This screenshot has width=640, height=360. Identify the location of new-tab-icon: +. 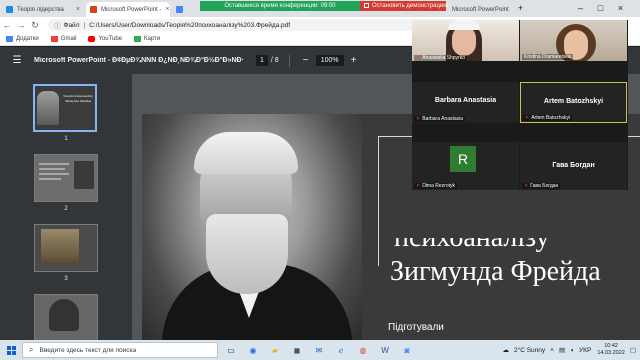
(520, 8).